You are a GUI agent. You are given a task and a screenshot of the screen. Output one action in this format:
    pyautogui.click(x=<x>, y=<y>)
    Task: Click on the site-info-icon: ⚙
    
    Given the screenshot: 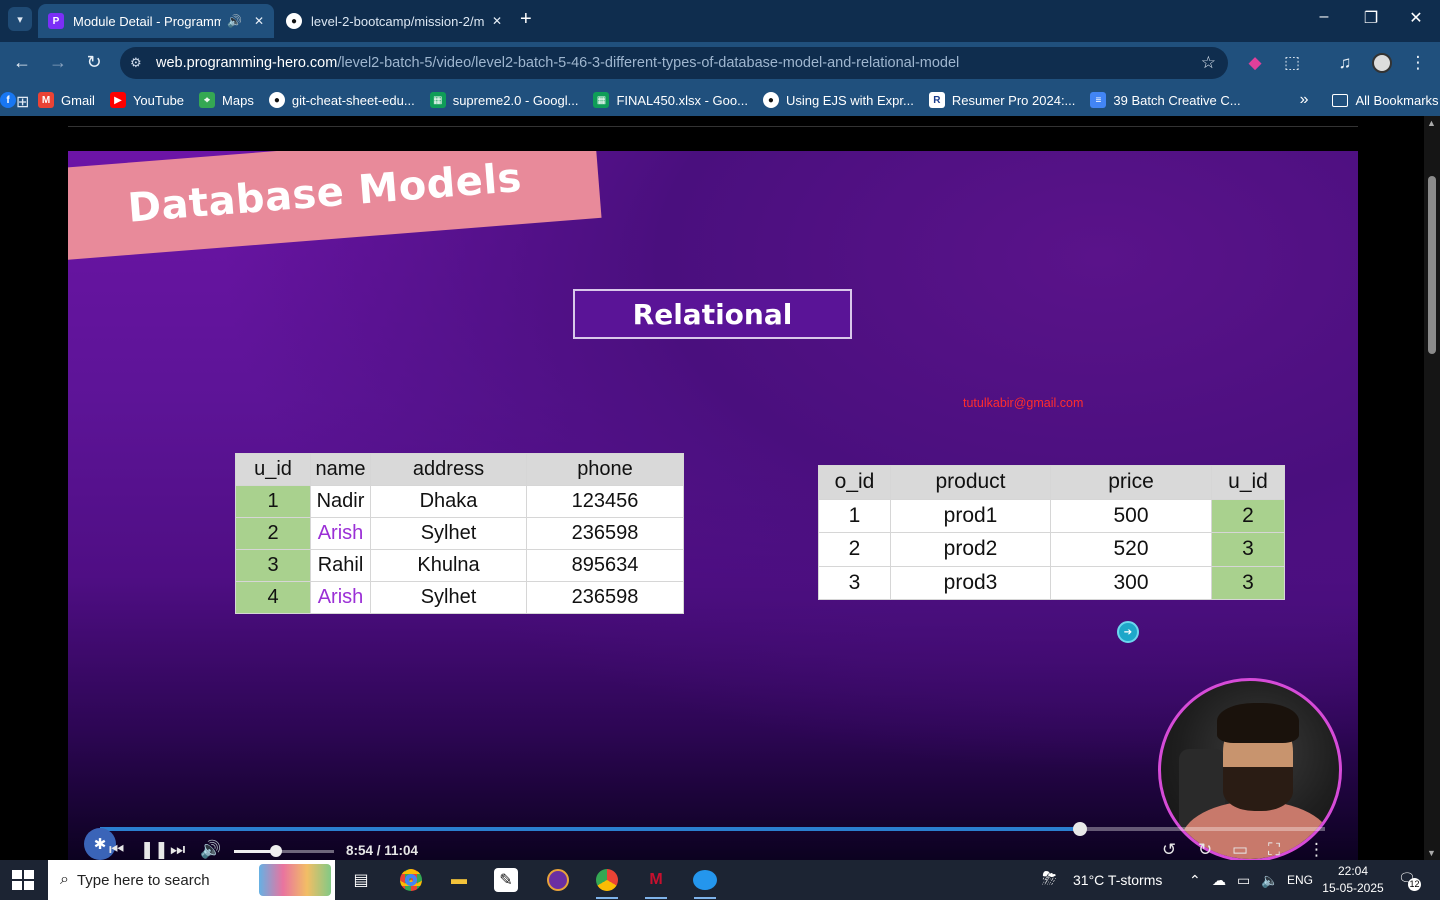 What is the action you would take?
    pyautogui.click(x=143, y=63)
    